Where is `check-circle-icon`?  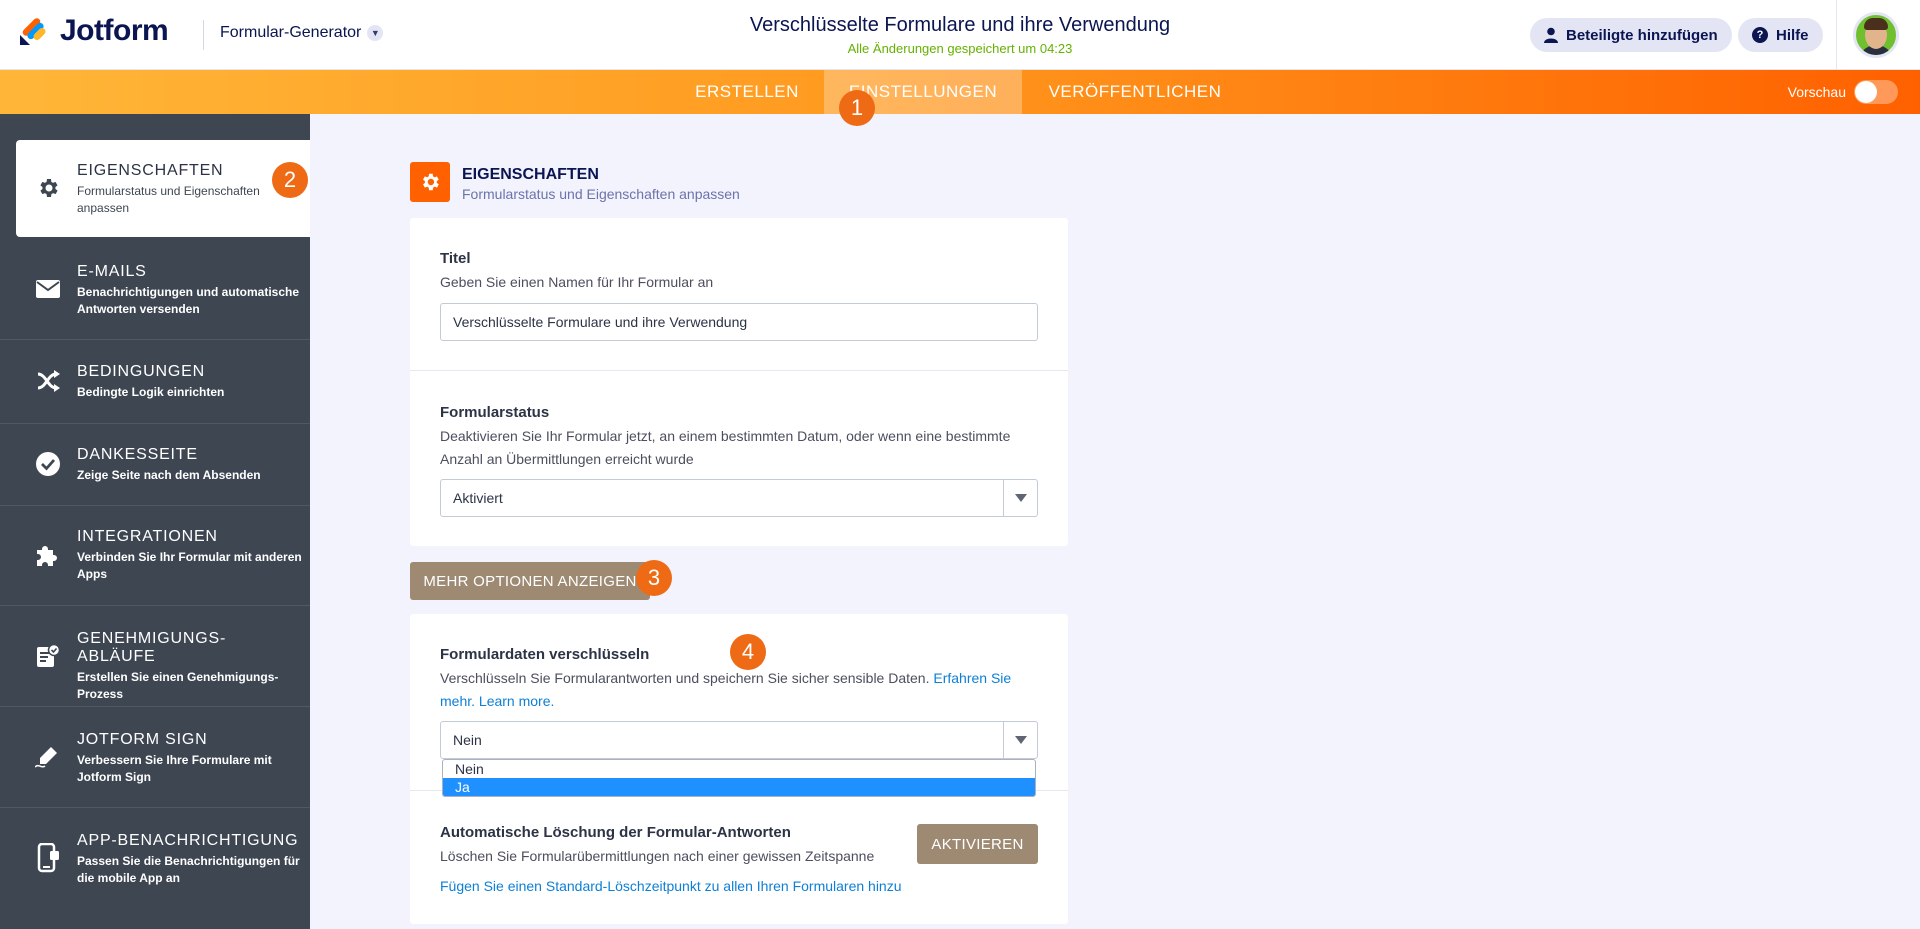
check-circle-icon is located at coordinates (48, 464).